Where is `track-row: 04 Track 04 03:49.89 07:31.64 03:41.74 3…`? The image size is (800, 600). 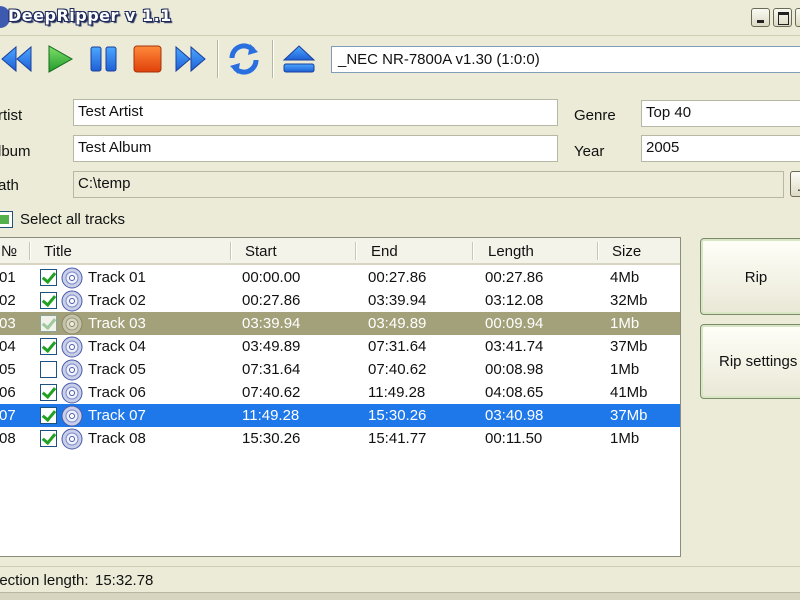 track-row: 04 Track 04 03:49.89 07:31.64 03:41.74 3… is located at coordinates (340, 346).